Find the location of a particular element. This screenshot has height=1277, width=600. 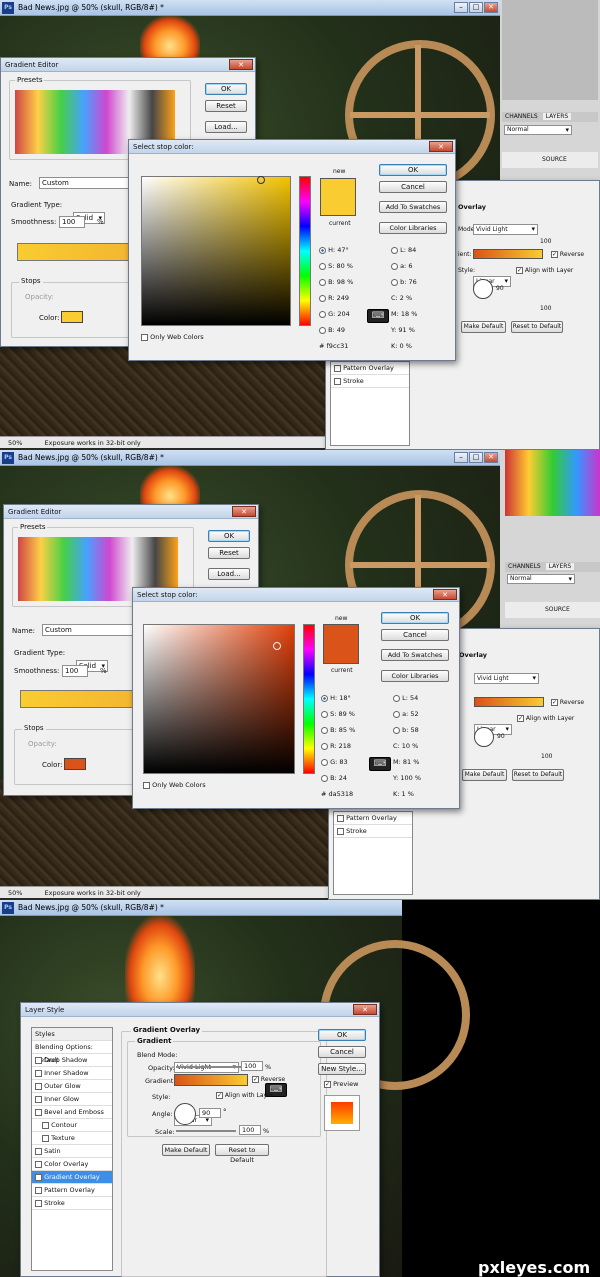

color-field is located at coordinates (216, 251).